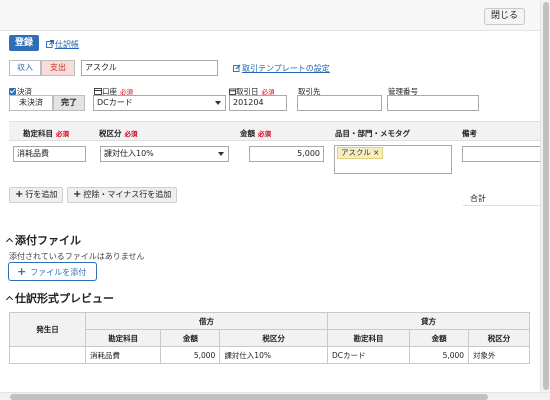 The height and width of the screenshot is (400, 550). Describe the element at coordinates (69, 103) in the screenshot. I see `complete-toggle: 完了` at that location.